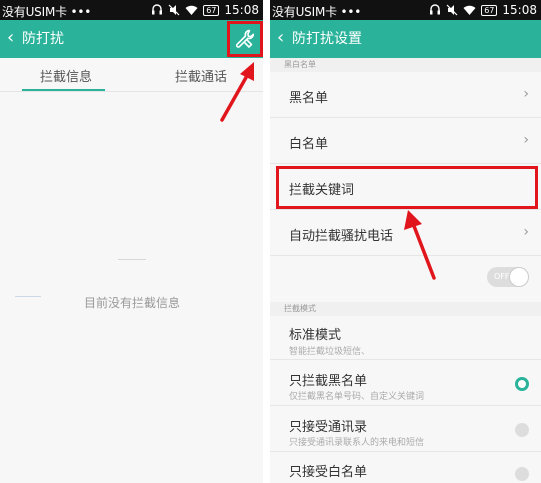  What do you see at coordinates (309, 98) in the screenshot?
I see `blacklist-label: 黑名单` at bounding box center [309, 98].